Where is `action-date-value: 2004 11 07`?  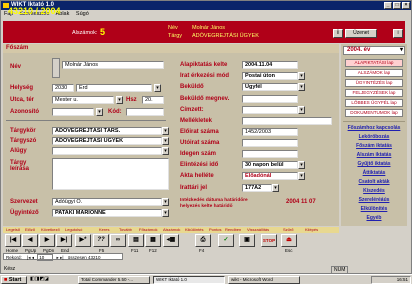 action-date-value: 2004 11 07 is located at coordinates (301, 202).